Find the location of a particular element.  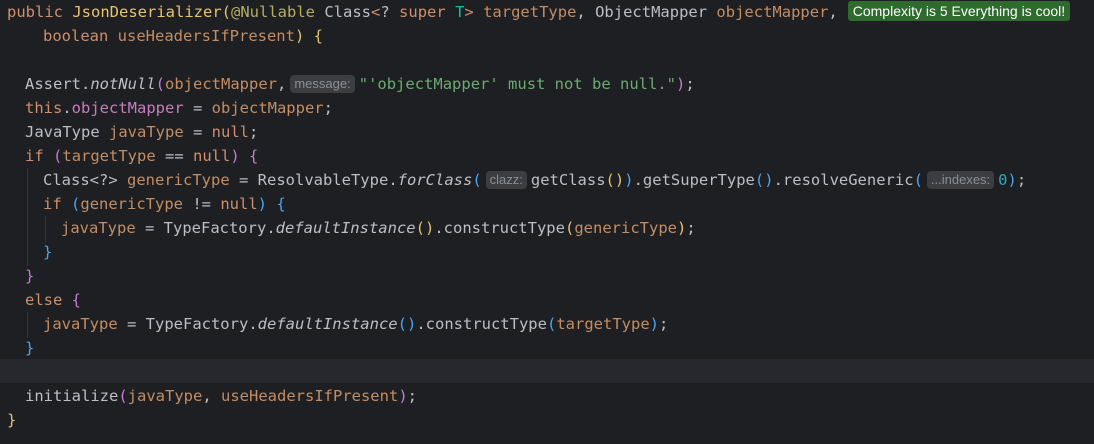

keyword: this is located at coordinates (44, 108).